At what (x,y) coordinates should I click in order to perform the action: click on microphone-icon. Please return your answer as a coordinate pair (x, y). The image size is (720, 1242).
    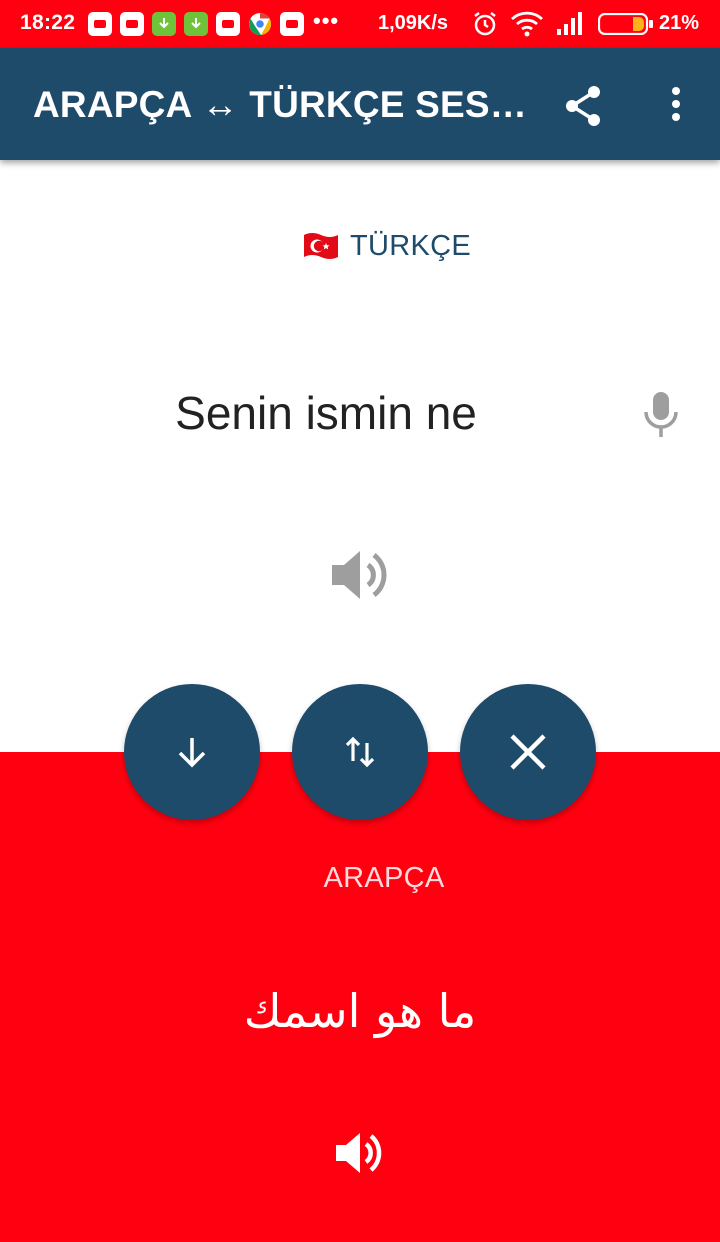
    Looking at the image, I should click on (661, 414).